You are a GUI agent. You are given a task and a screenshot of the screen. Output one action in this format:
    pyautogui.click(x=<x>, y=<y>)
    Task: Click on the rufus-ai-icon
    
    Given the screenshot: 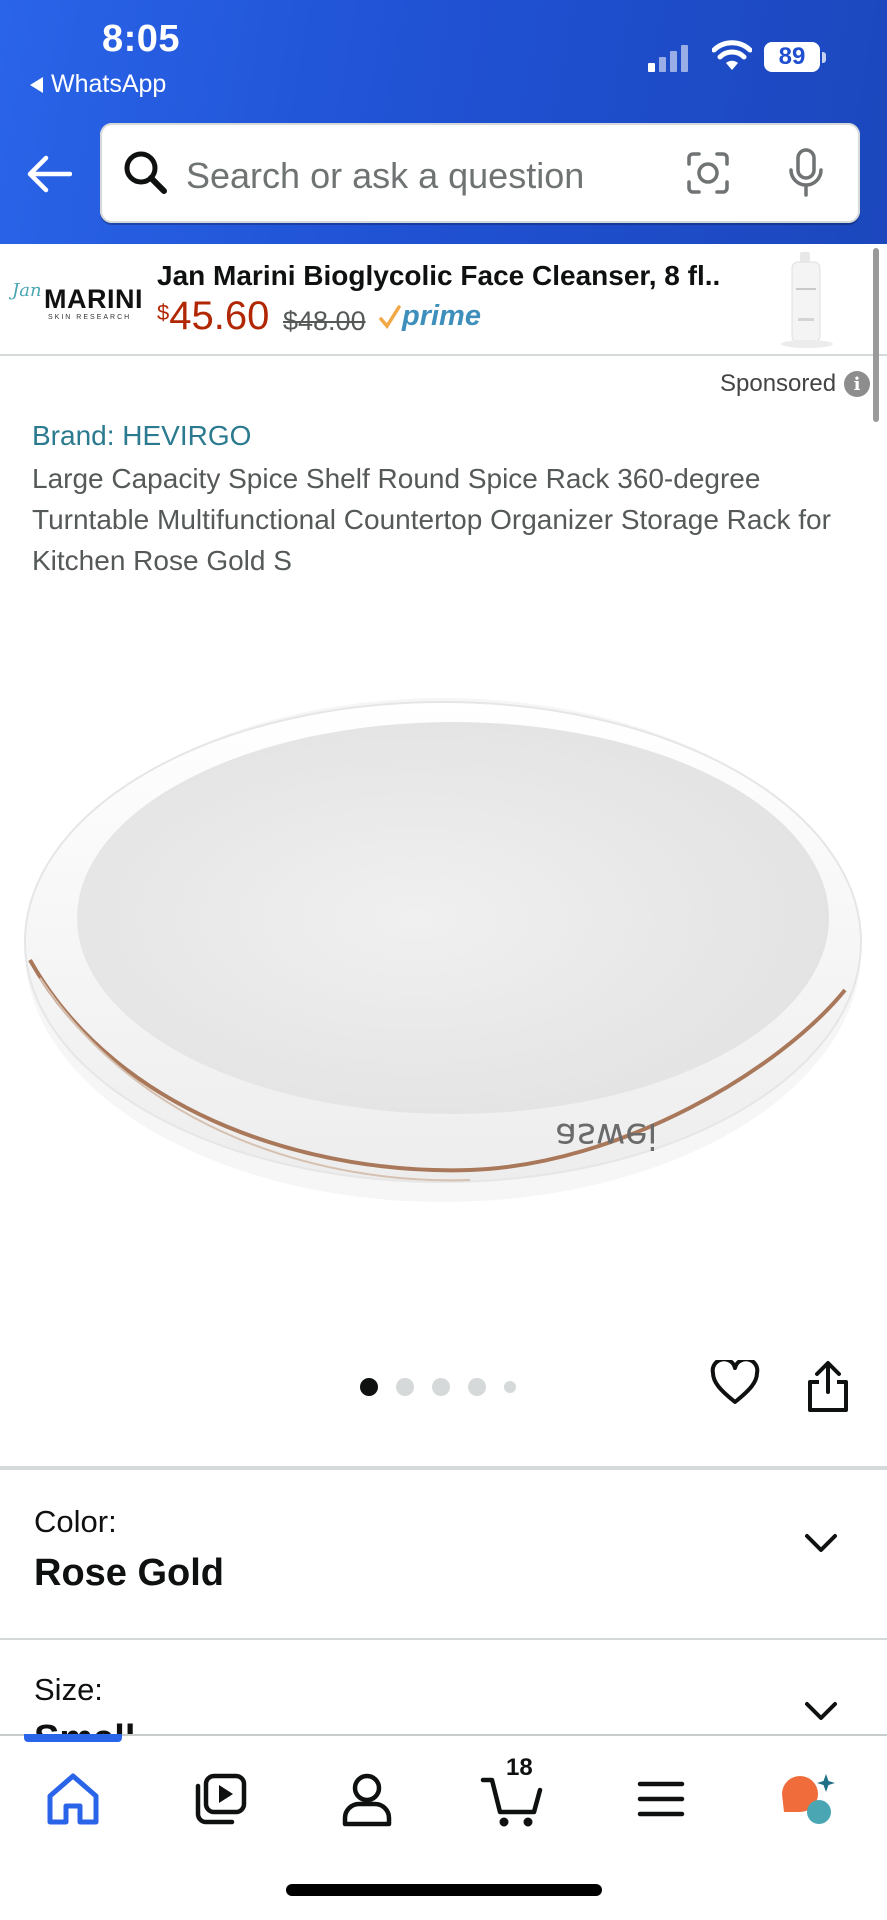 What is the action you would take?
    pyautogui.click(x=809, y=1799)
    